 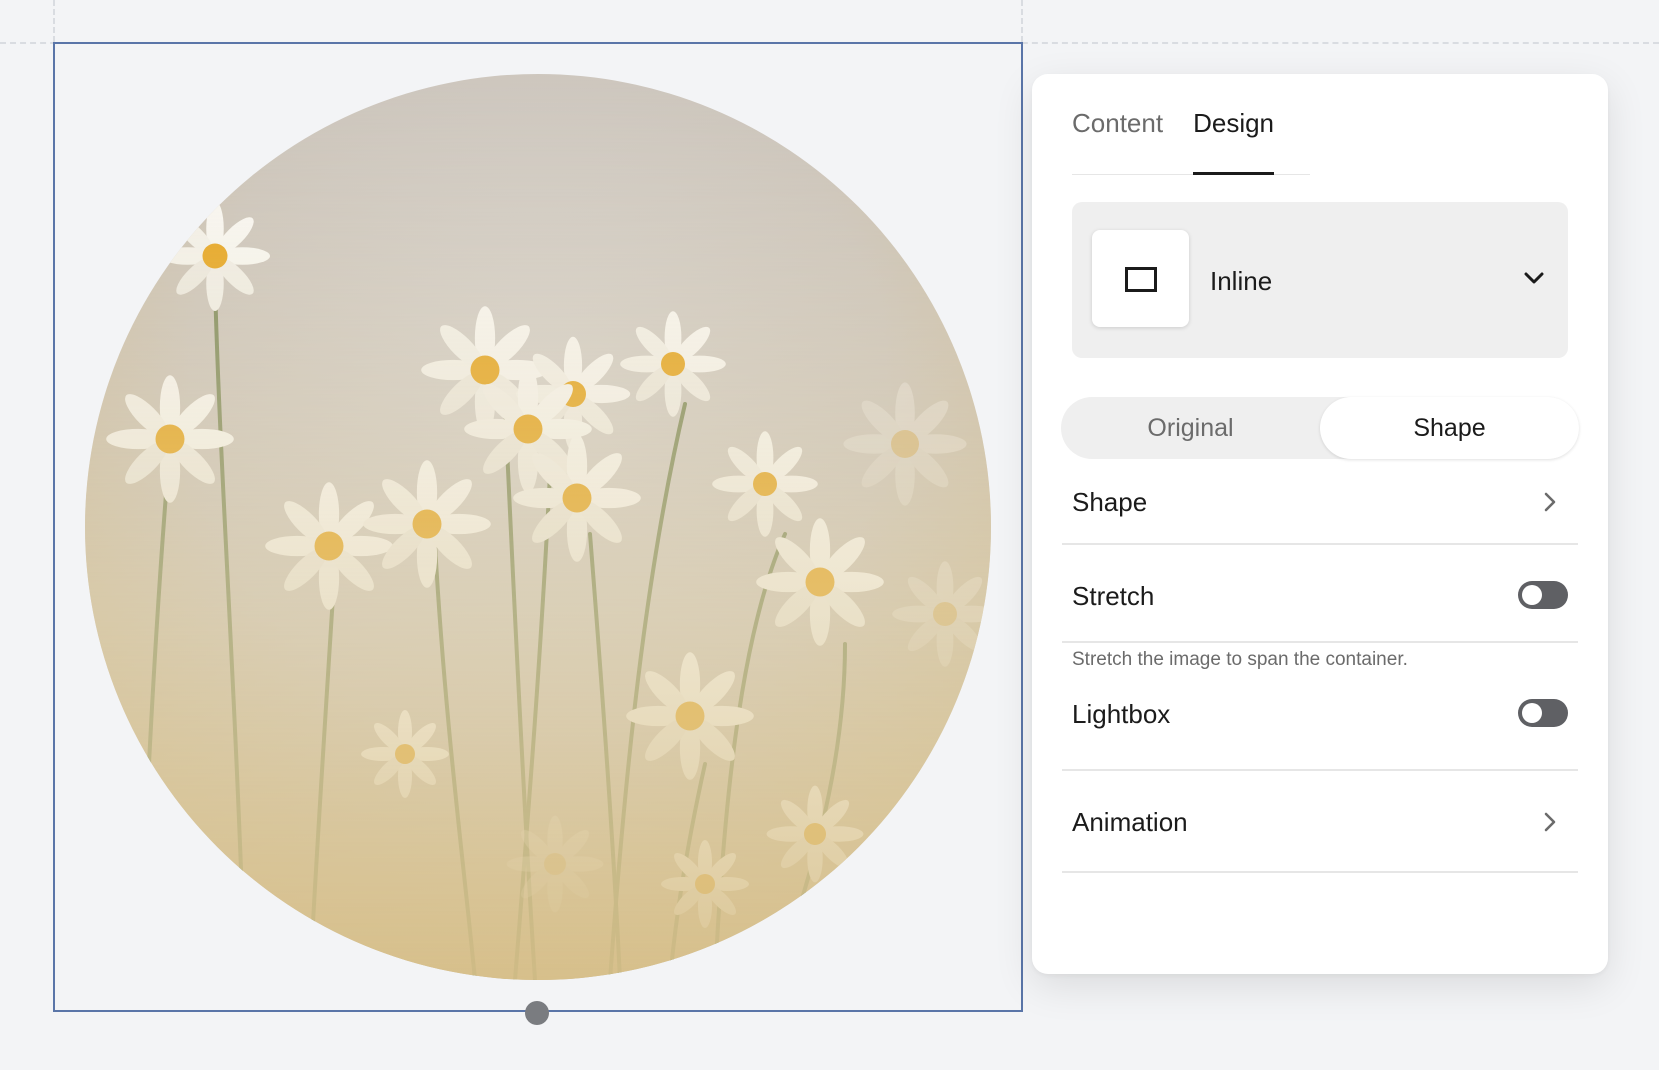 I want to click on aspect-segmented-control: Original Shape, so click(x=1320, y=428).